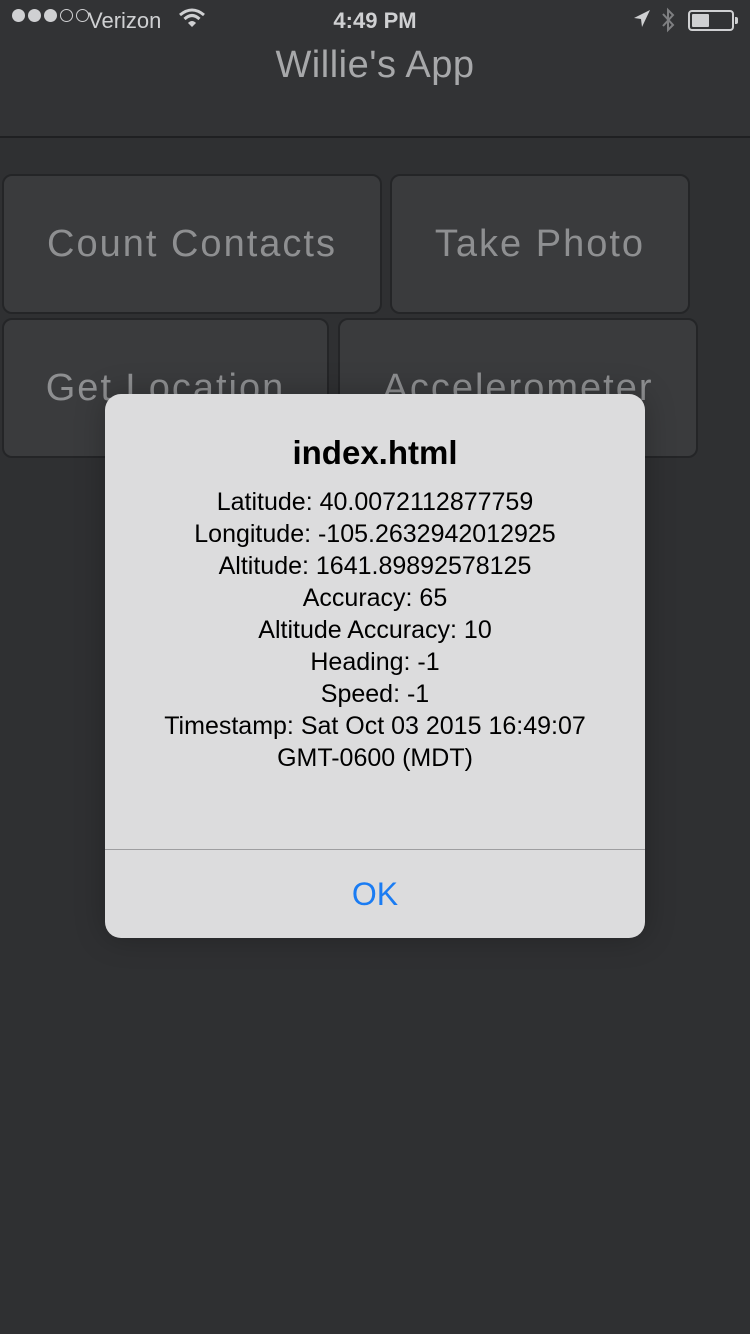  I want to click on alert-title: index.html, so click(375, 452).